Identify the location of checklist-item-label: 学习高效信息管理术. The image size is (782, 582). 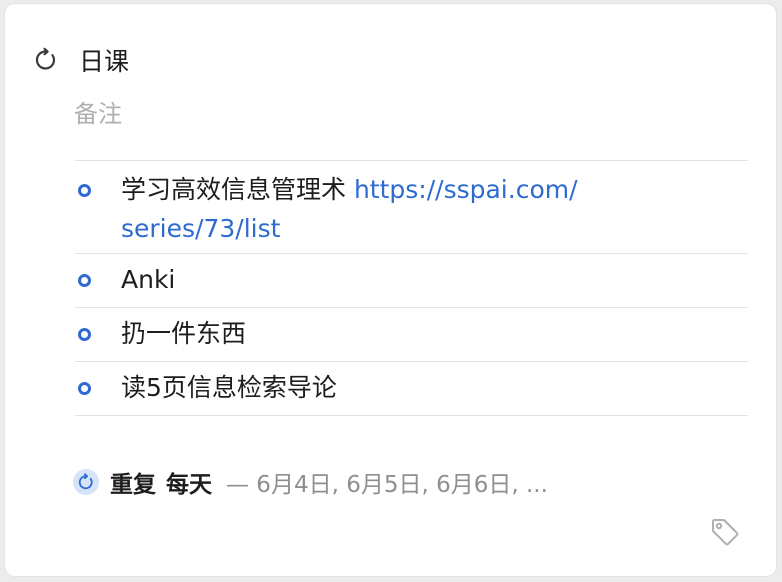
(237, 189).